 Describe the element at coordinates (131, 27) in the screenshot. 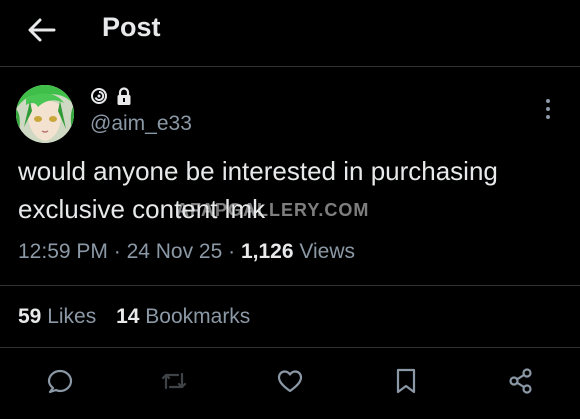

I see `page-title: Post` at that location.